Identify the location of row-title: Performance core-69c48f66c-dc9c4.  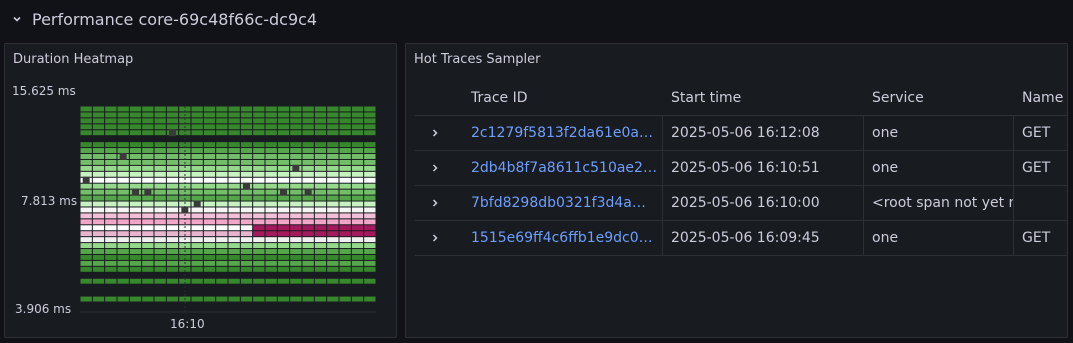
(175, 19).